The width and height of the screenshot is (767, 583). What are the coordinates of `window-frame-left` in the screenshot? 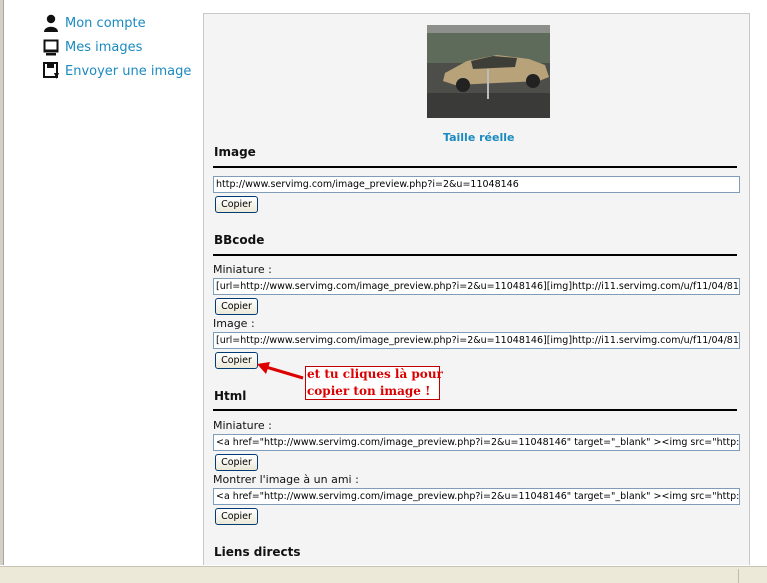 It's located at (2, 282).